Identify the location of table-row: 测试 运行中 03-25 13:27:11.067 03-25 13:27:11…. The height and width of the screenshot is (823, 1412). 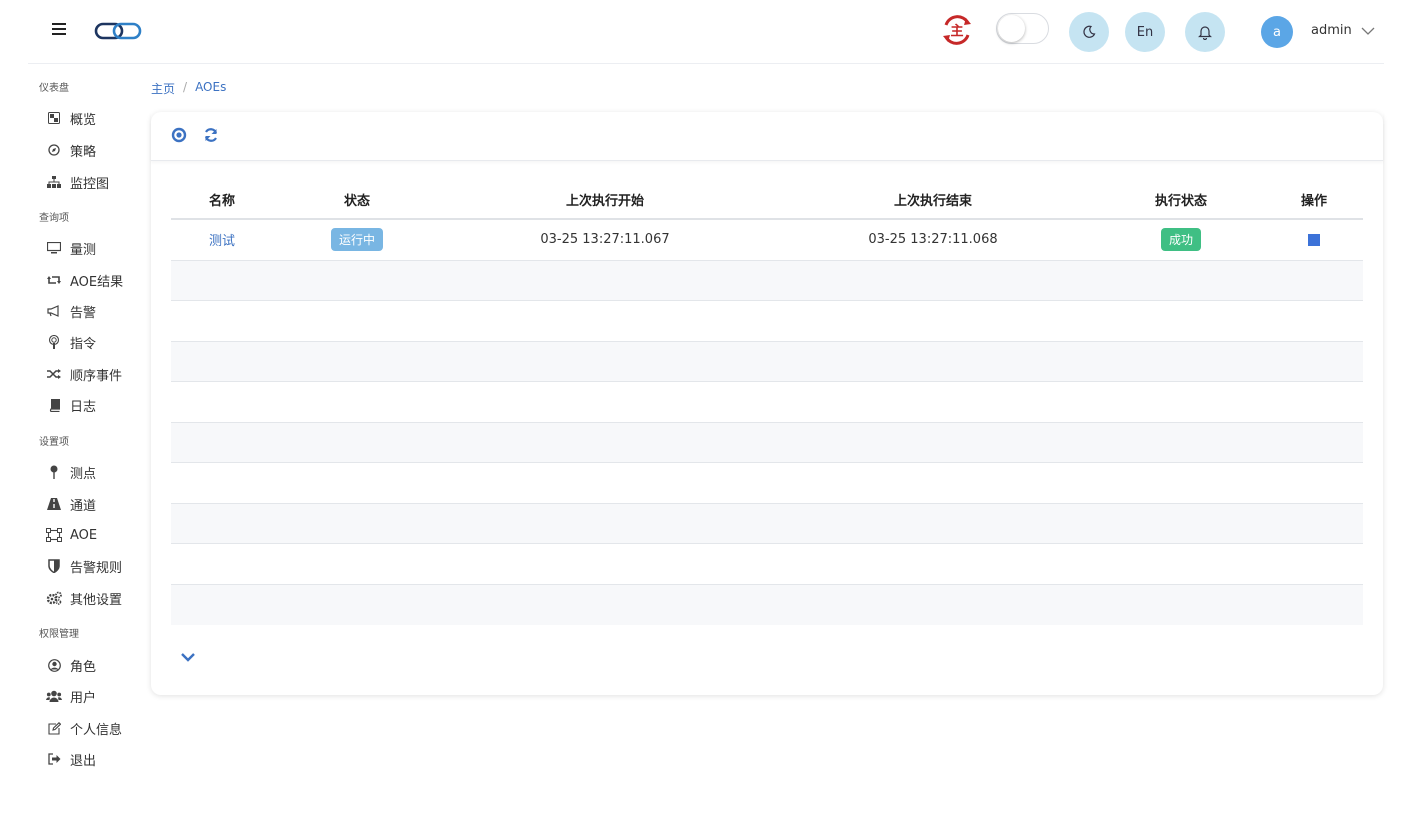
(767, 240).